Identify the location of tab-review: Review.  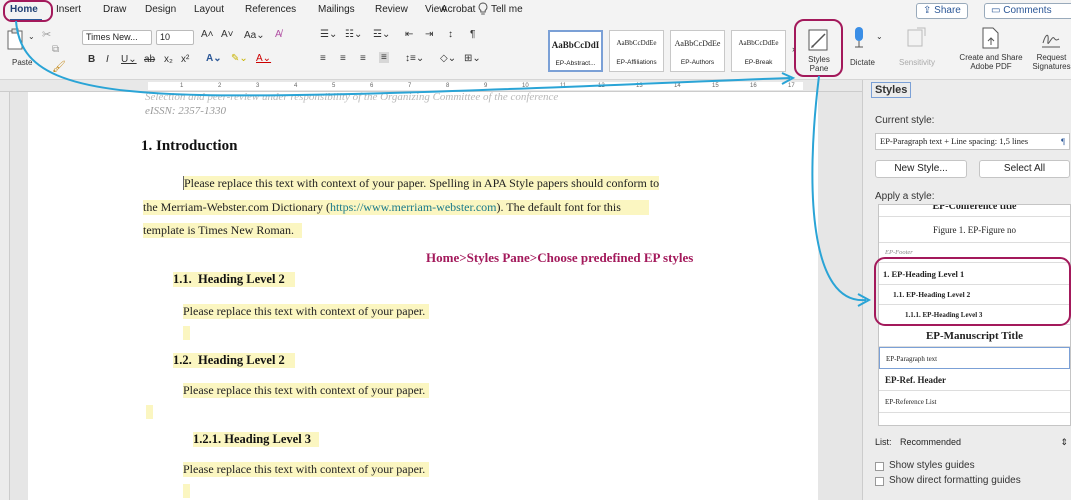
(391, 9).